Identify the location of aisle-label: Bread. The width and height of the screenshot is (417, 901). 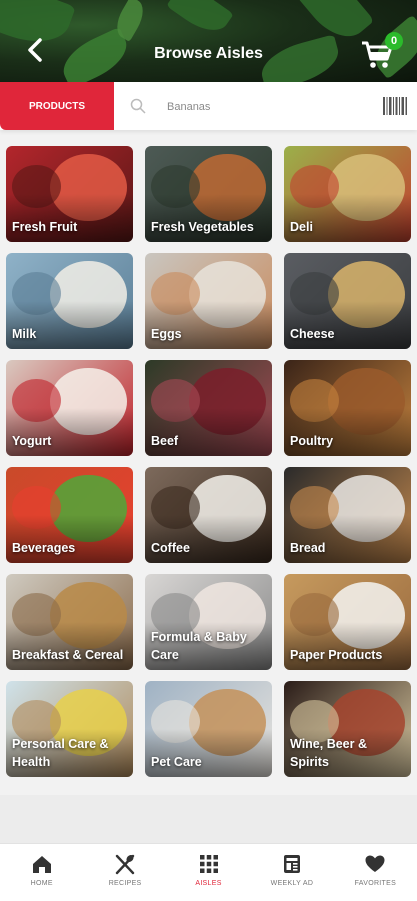
(308, 548).